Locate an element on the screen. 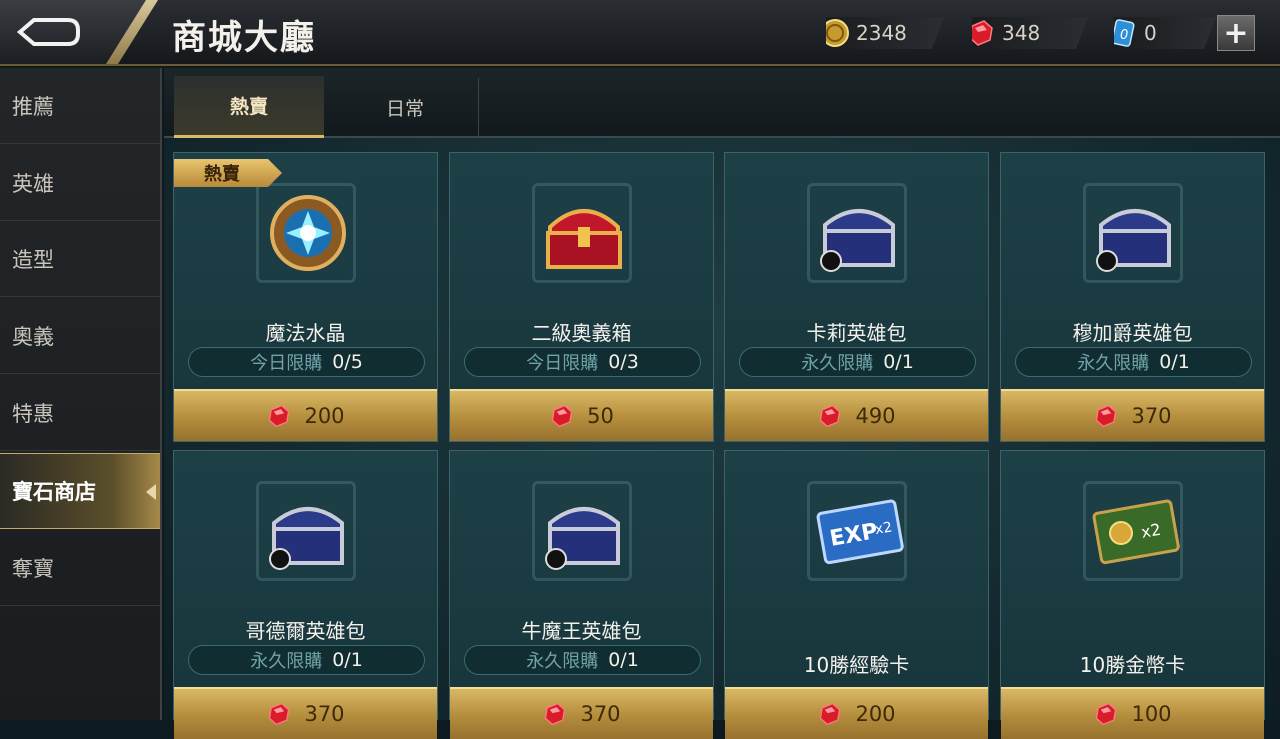 Image resolution: width=1280 pixels, height=739 pixels. sidebar-item-arcana: 奧義 is located at coordinates (80, 336).